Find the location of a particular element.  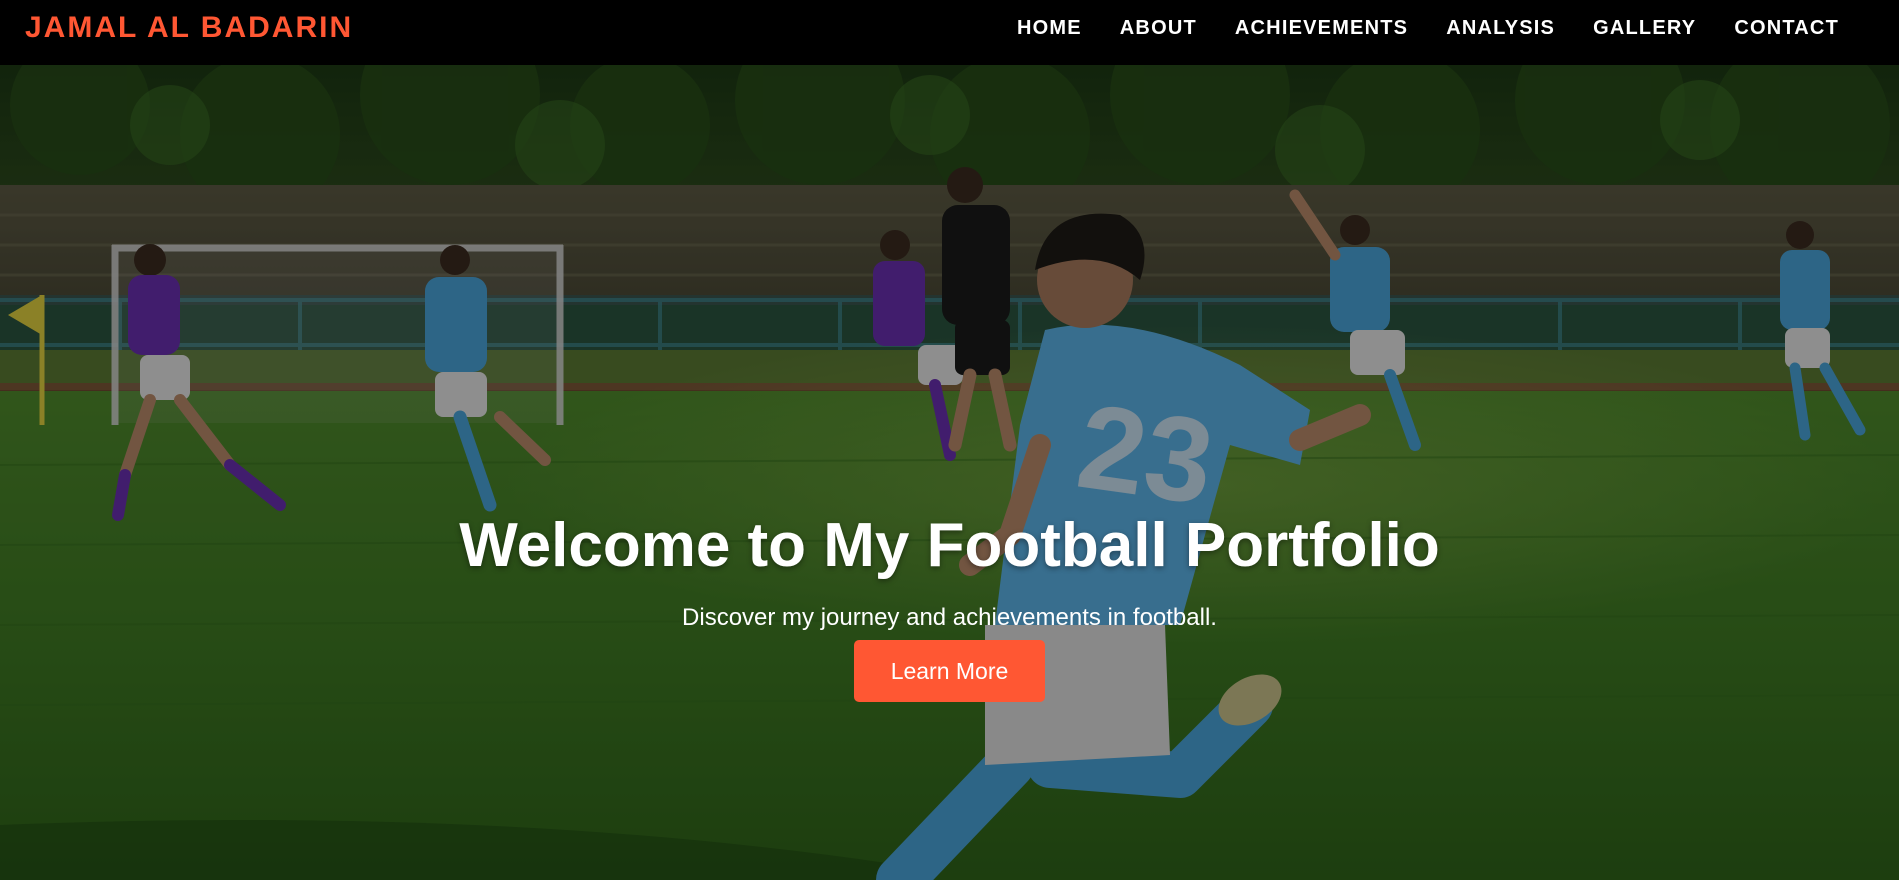

nav-item-home: HOME is located at coordinates (1049, 28).